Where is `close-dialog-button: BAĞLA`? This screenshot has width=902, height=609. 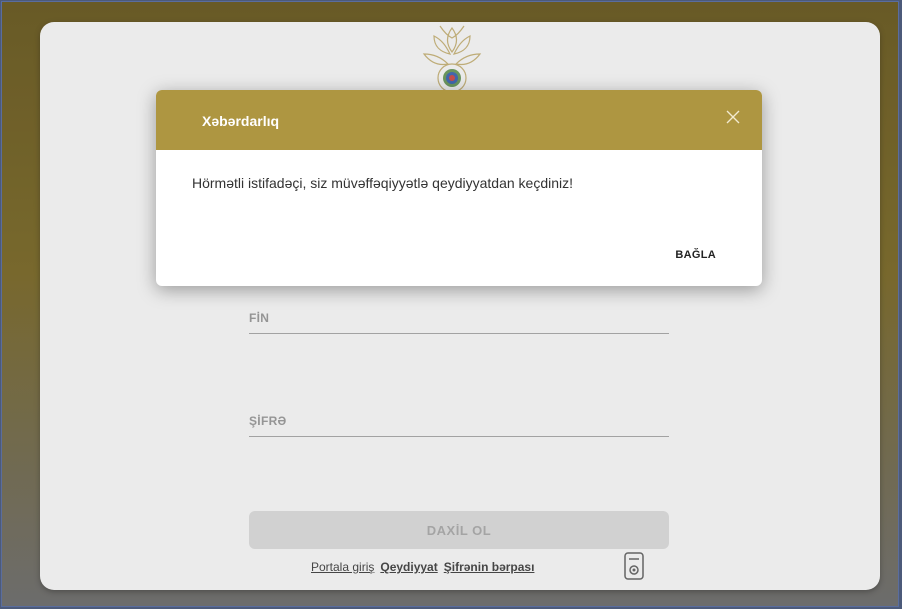
close-dialog-button: BAĞLA is located at coordinates (695, 255).